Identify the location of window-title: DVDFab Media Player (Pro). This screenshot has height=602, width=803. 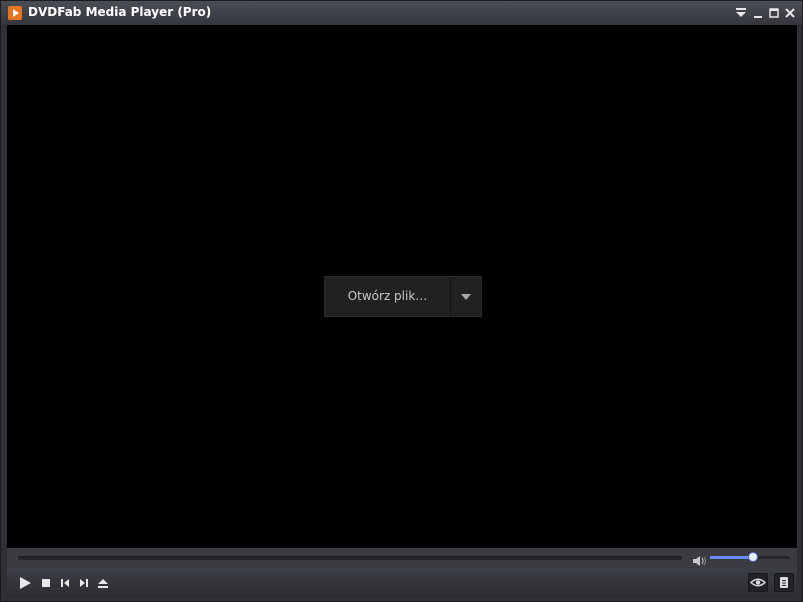
(120, 12).